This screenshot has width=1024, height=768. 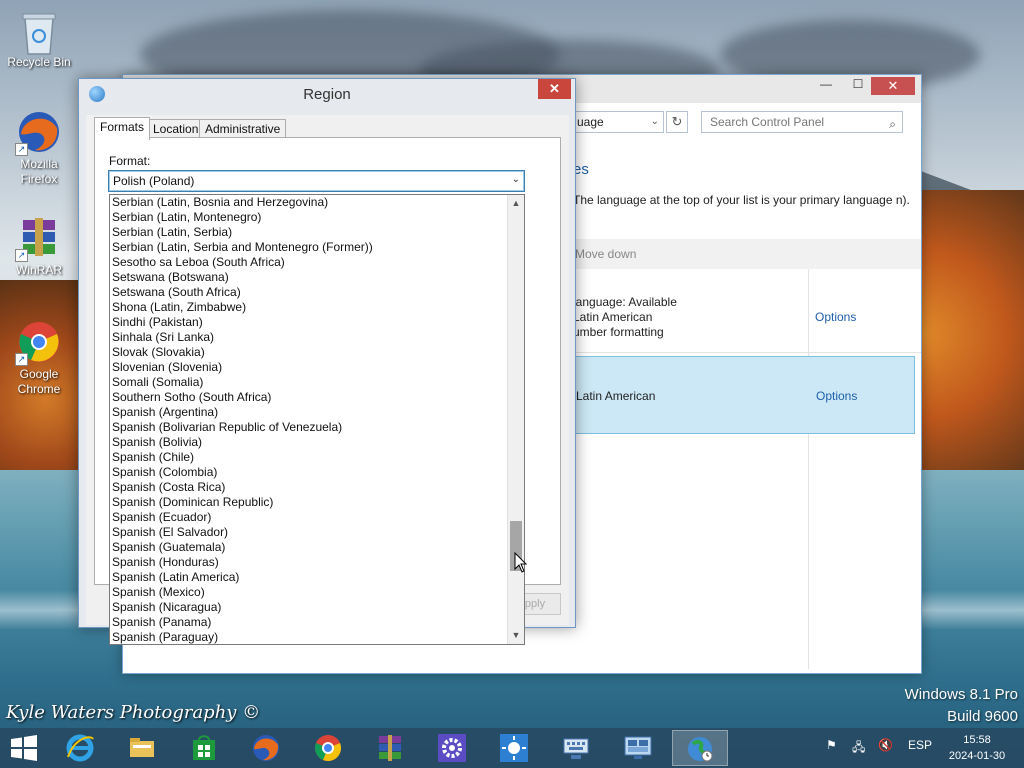 What do you see at coordinates (516, 203) in the screenshot?
I see `scroll-up-arrow-icon: ▲` at bounding box center [516, 203].